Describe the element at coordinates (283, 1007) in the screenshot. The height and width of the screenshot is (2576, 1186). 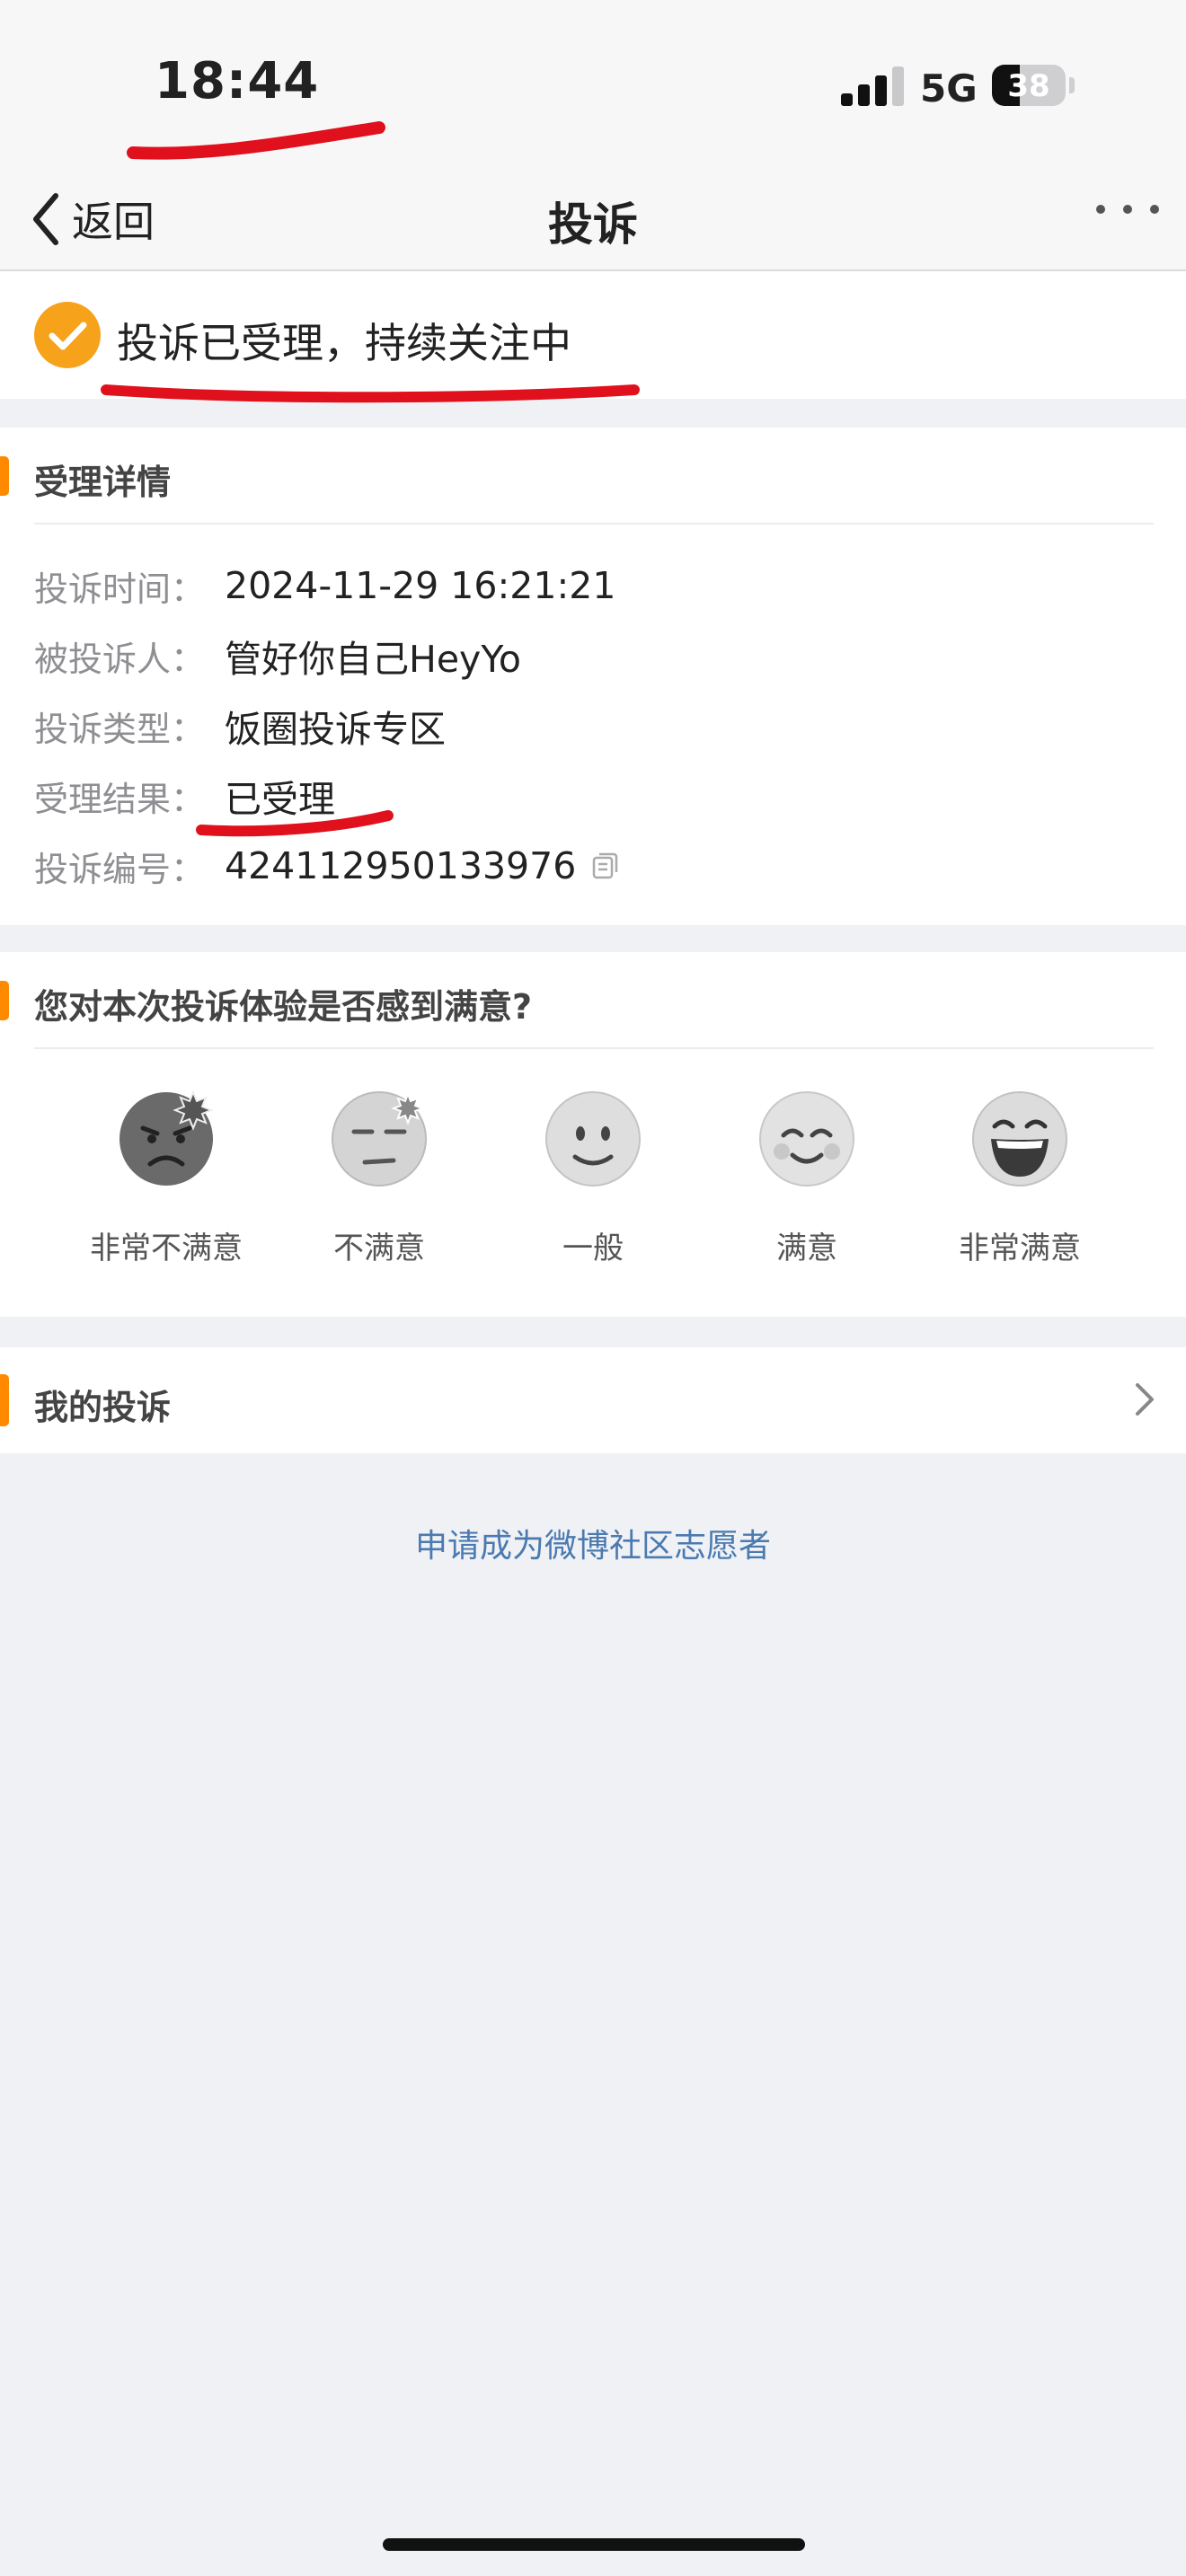
I see `survey-title: 您对本次投诉体验是否感到满意?` at that location.